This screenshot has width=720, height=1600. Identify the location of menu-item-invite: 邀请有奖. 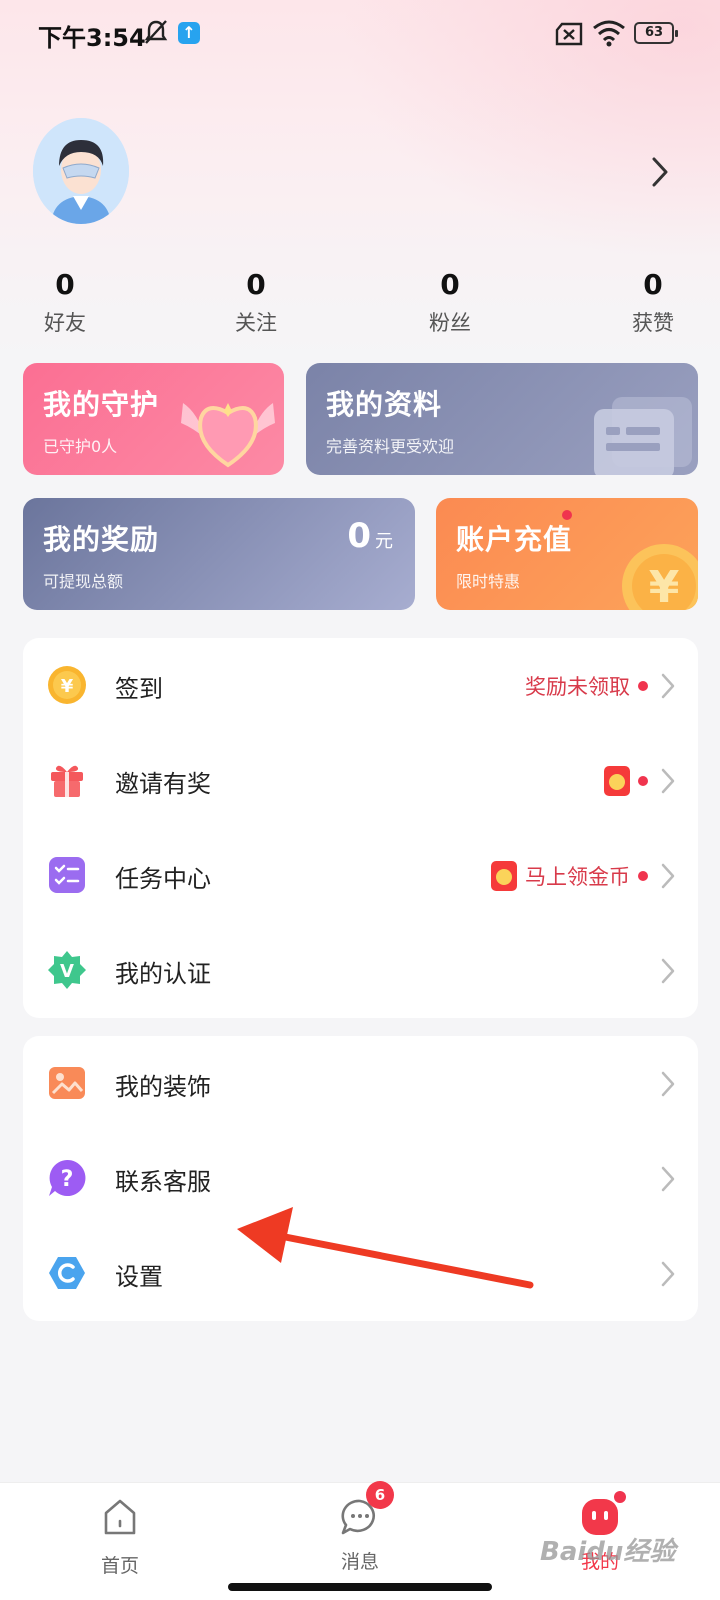
(360, 780).